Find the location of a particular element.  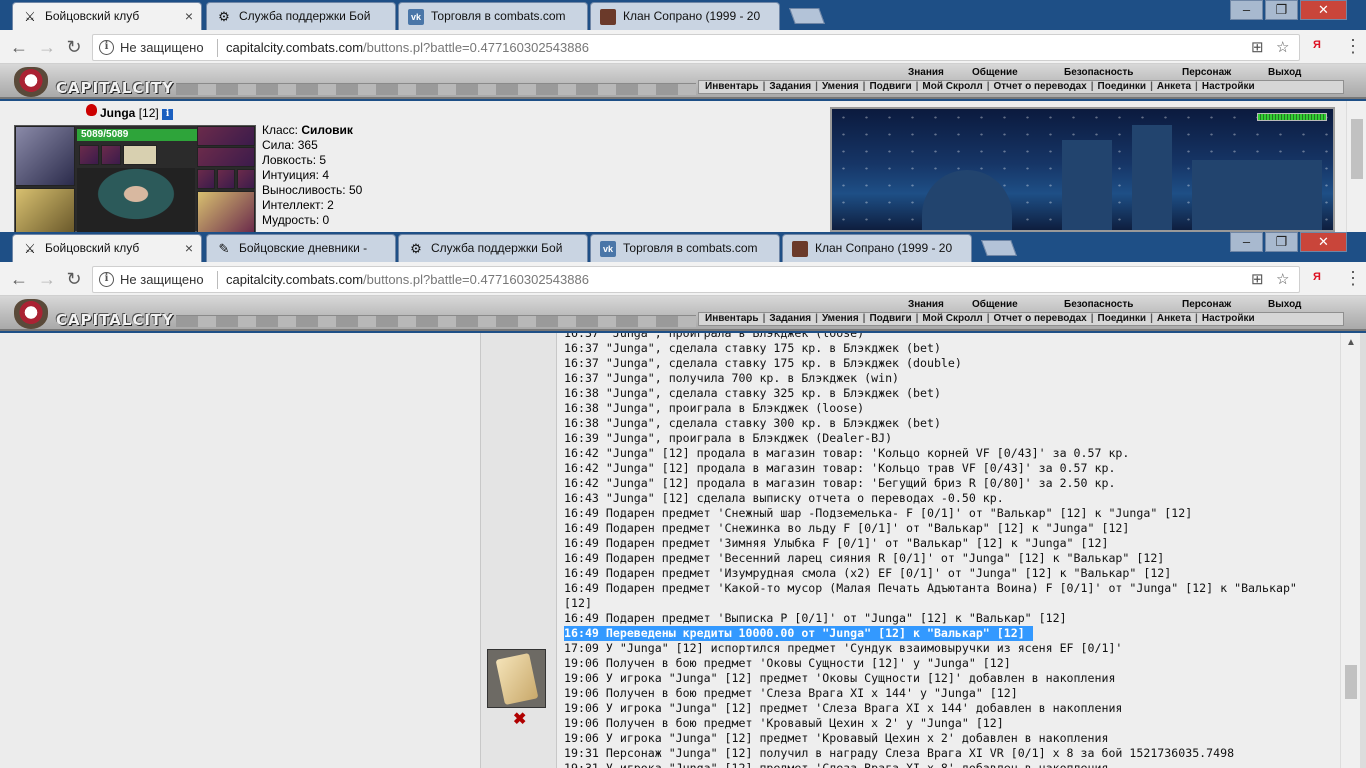

amulet-slot is located at coordinates (89, 155).